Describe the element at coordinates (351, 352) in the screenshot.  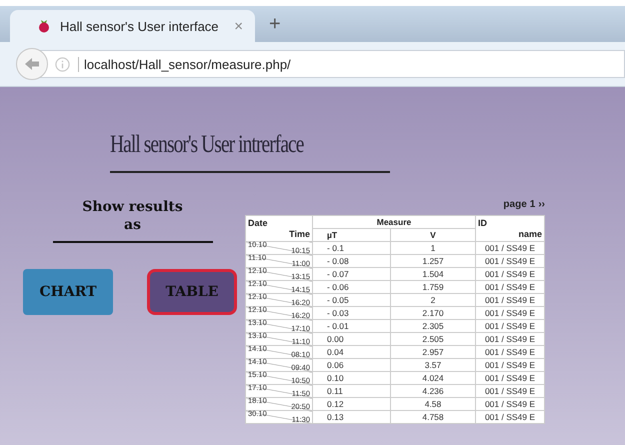
I see `table-cell: 0.04` at that location.